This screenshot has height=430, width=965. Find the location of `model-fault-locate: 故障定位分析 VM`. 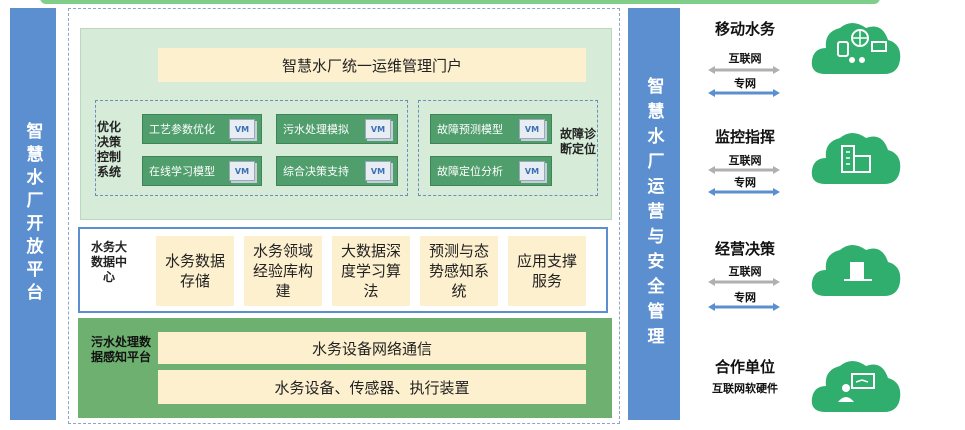

model-fault-locate: 故障定位分析 VM is located at coordinates (491, 171).